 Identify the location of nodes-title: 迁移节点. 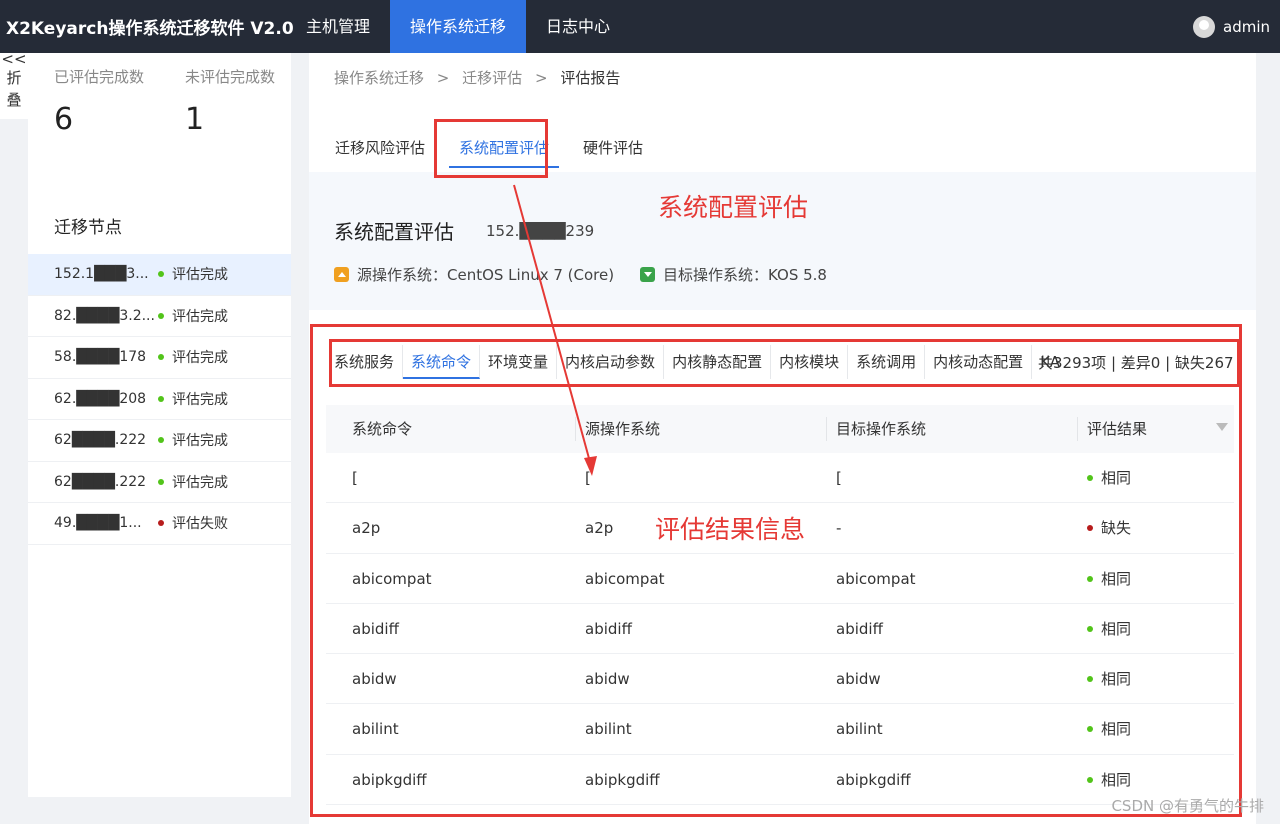
(88, 228).